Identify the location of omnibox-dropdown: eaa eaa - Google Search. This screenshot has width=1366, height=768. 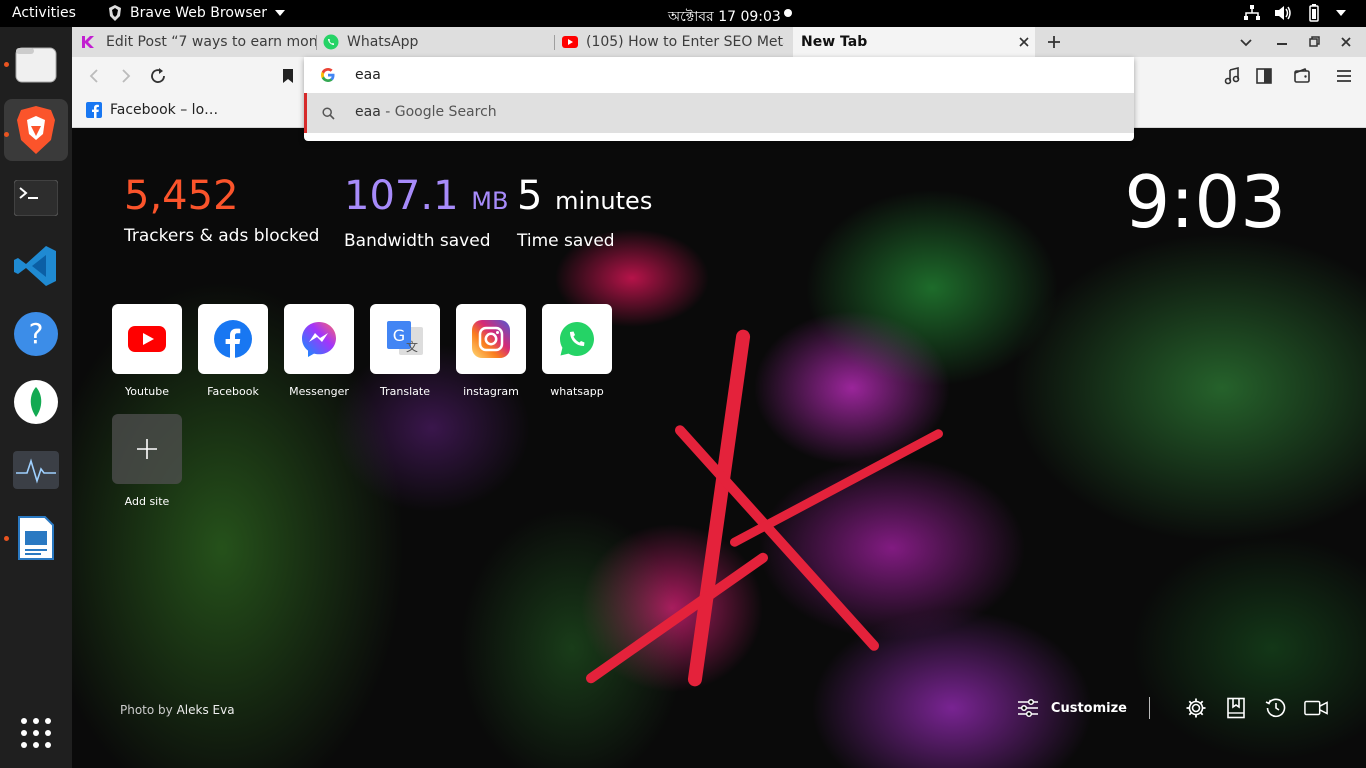
(719, 99).